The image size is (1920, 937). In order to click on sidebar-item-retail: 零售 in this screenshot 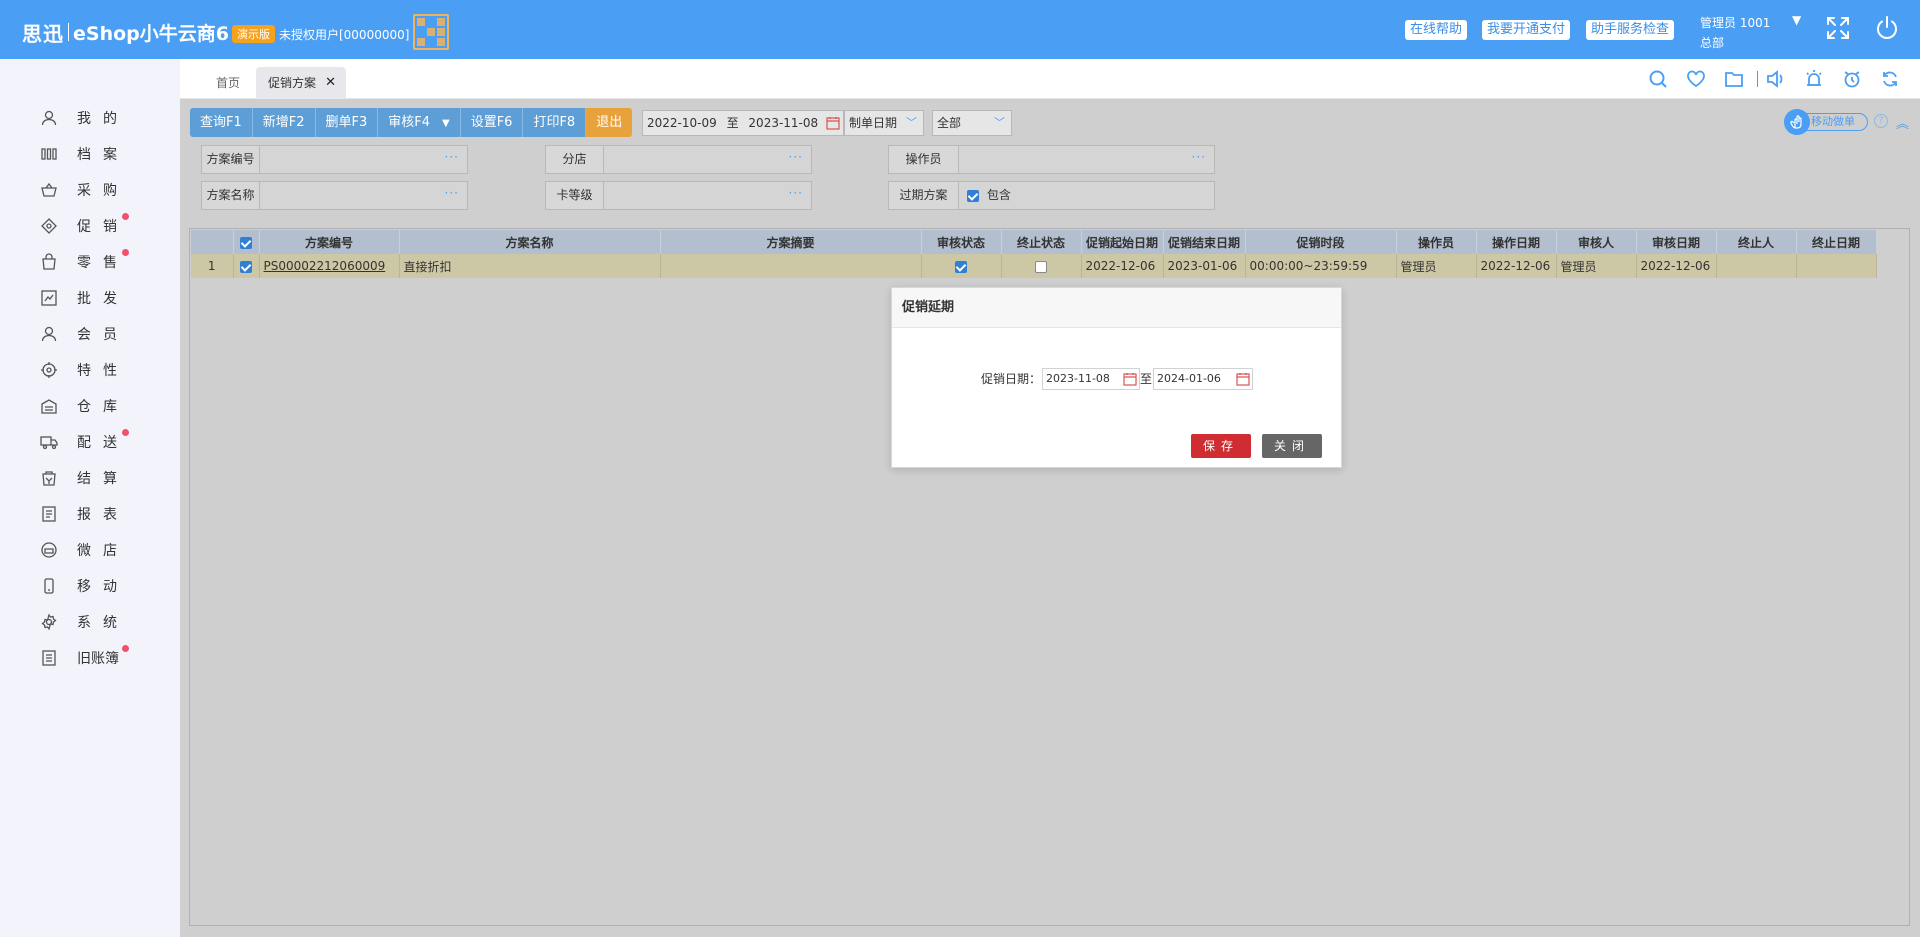, I will do `click(84, 262)`.